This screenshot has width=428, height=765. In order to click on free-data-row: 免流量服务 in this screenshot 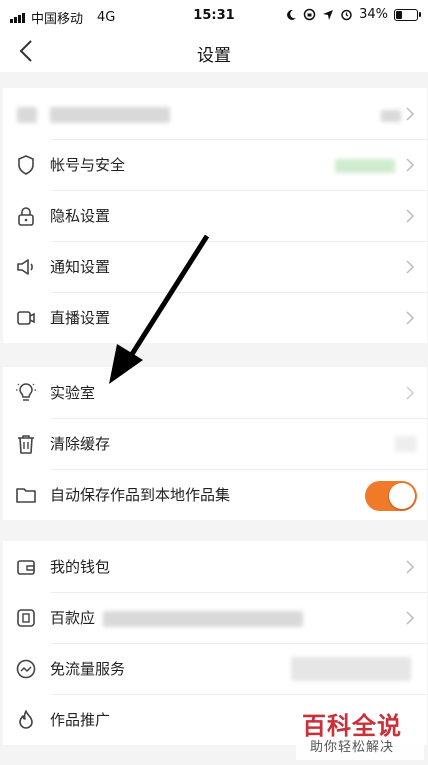, I will do `click(215, 668)`.